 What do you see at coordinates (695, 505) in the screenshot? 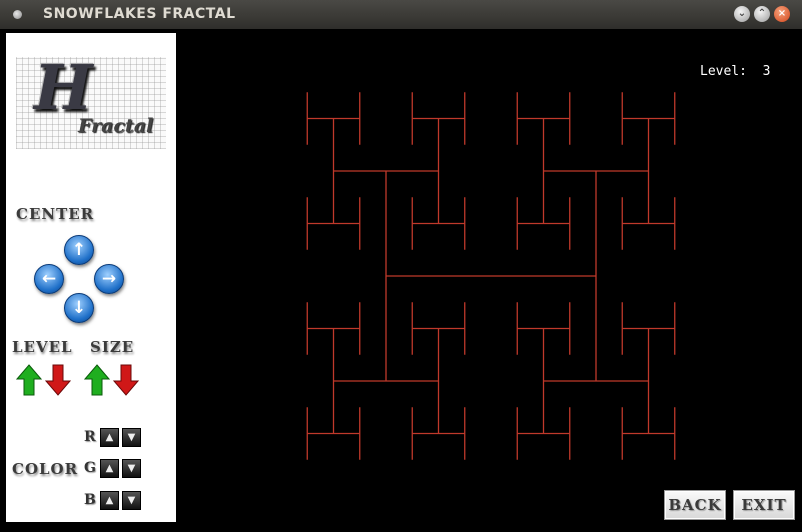
I see `back-button: BACK` at bounding box center [695, 505].